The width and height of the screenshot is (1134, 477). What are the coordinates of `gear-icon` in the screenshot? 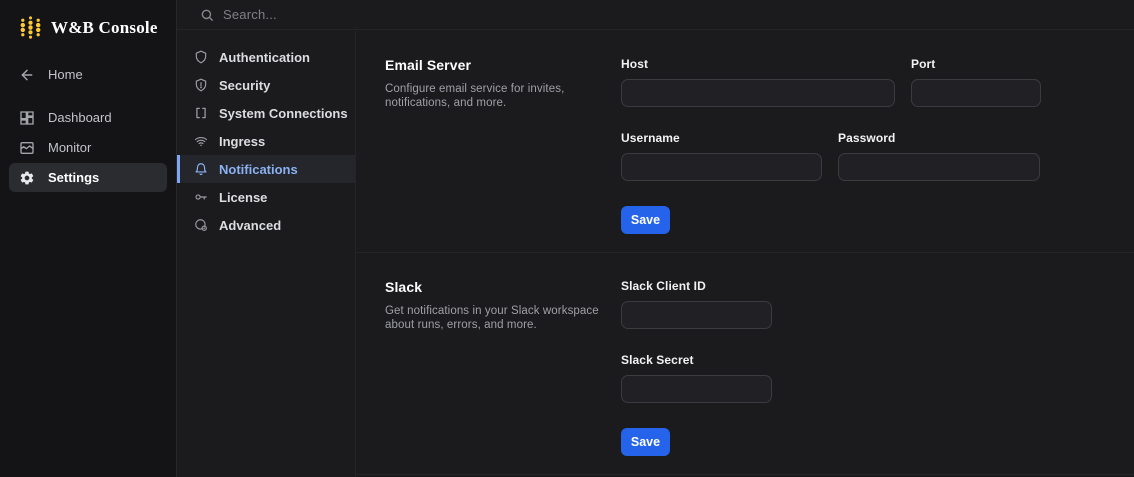 It's located at (26, 177).